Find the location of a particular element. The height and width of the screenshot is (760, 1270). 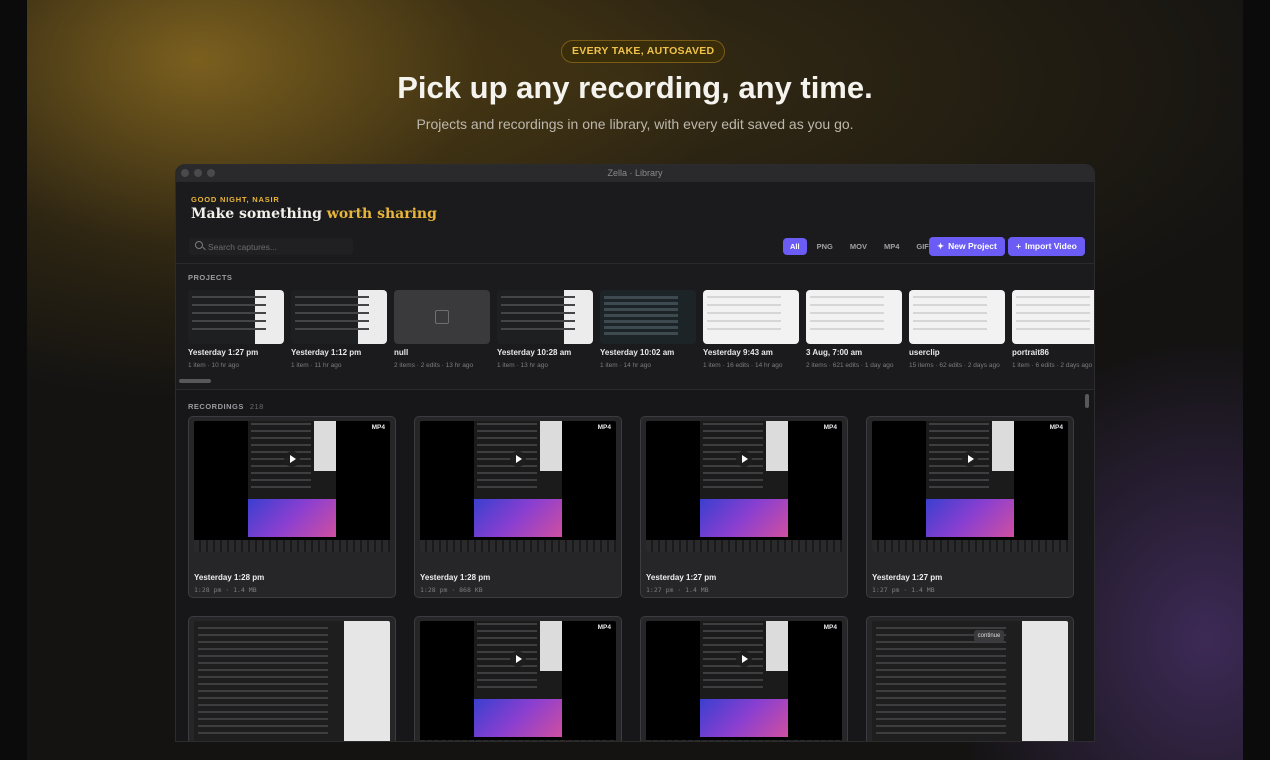

project-card: null 2 items · 2 edits · 13 hr ago is located at coordinates (442, 330).